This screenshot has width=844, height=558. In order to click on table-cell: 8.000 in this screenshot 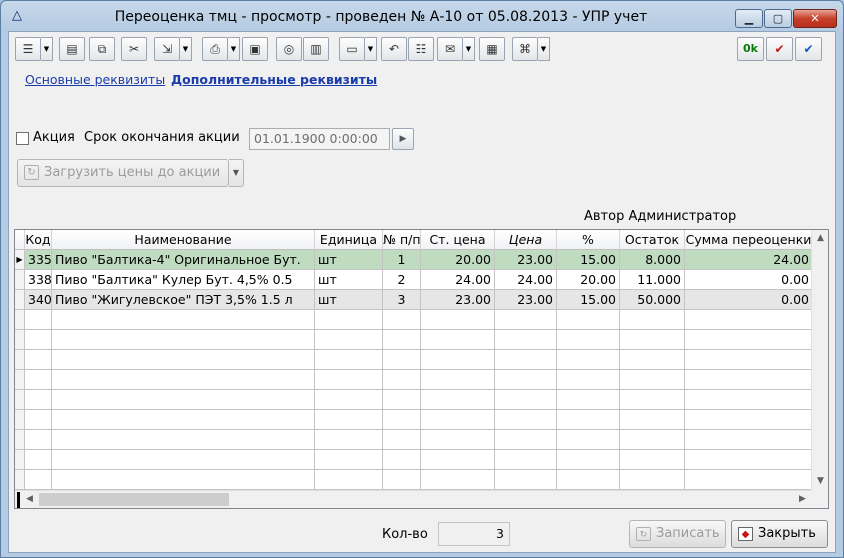, I will do `click(652, 260)`.